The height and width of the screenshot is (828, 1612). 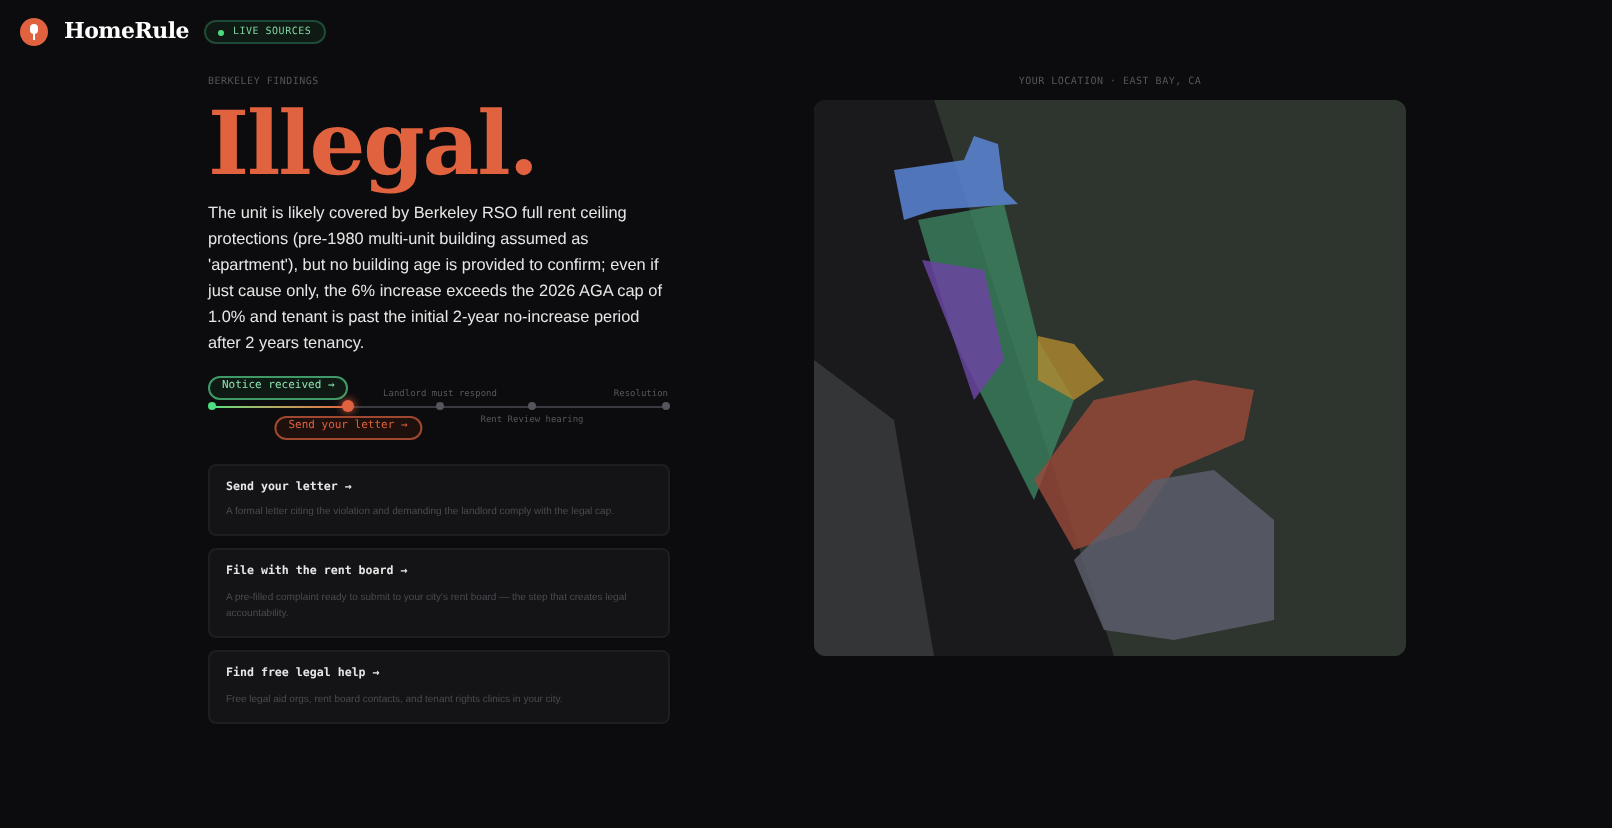 What do you see at coordinates (126, 31) in the screenshot?
I see `brand-name: HomeRule` at bounding box center [126, 31].